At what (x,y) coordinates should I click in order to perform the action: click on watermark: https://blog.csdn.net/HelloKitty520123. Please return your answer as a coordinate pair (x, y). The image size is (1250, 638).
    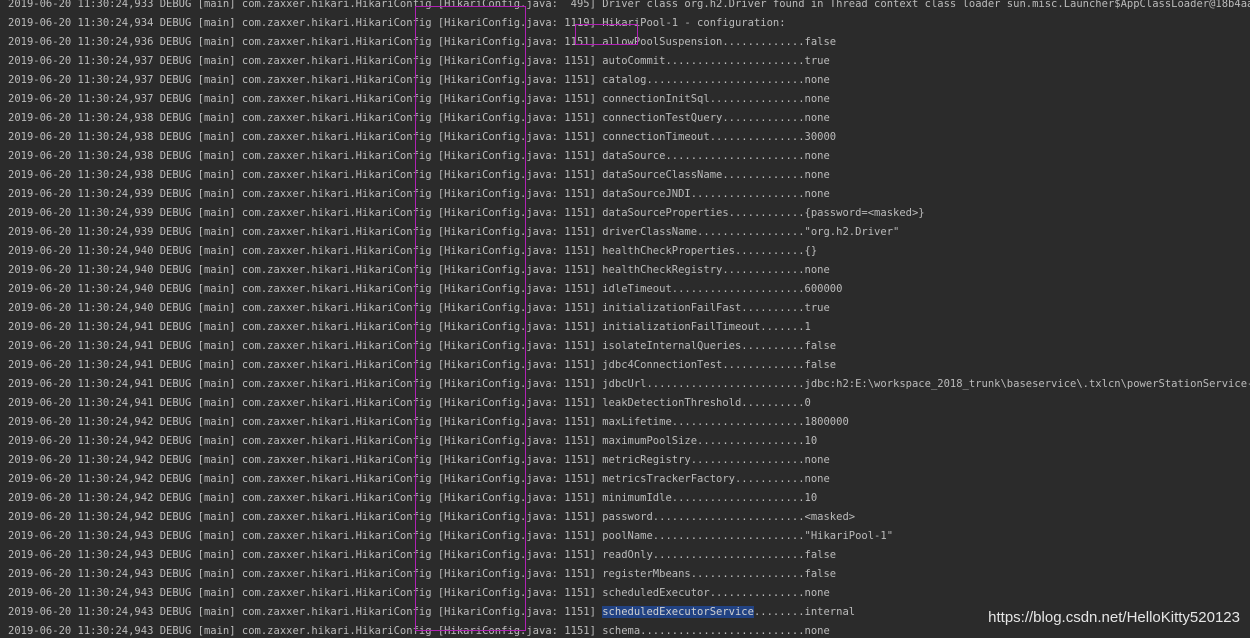
    Looking at the image, I should click on (1114, 617).